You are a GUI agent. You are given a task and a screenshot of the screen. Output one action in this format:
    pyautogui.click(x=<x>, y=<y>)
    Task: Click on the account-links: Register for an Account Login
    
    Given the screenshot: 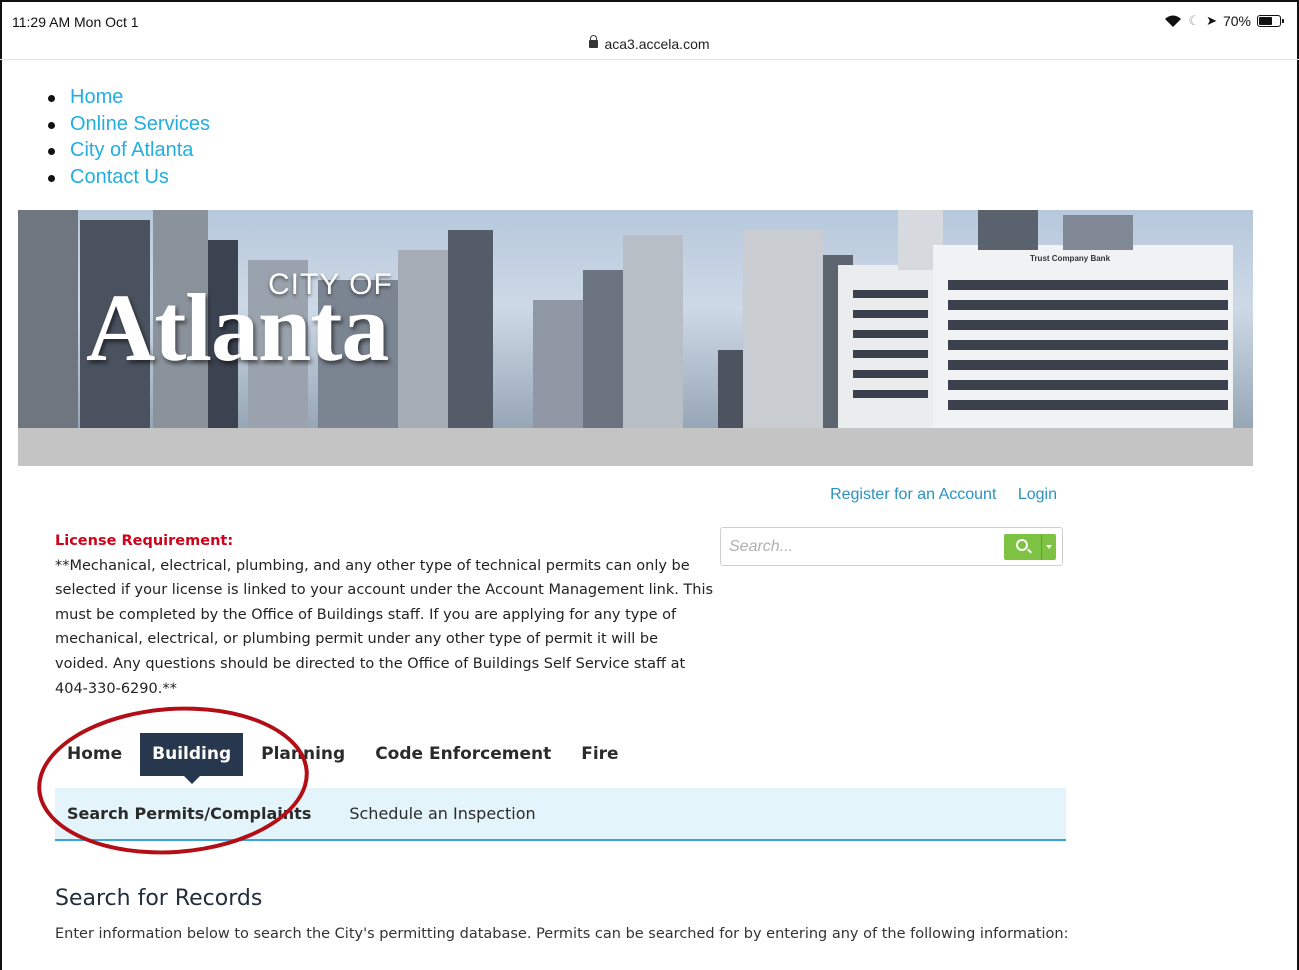 What is the action you would take?
    pyautogui.click(x=935, y=495)
    